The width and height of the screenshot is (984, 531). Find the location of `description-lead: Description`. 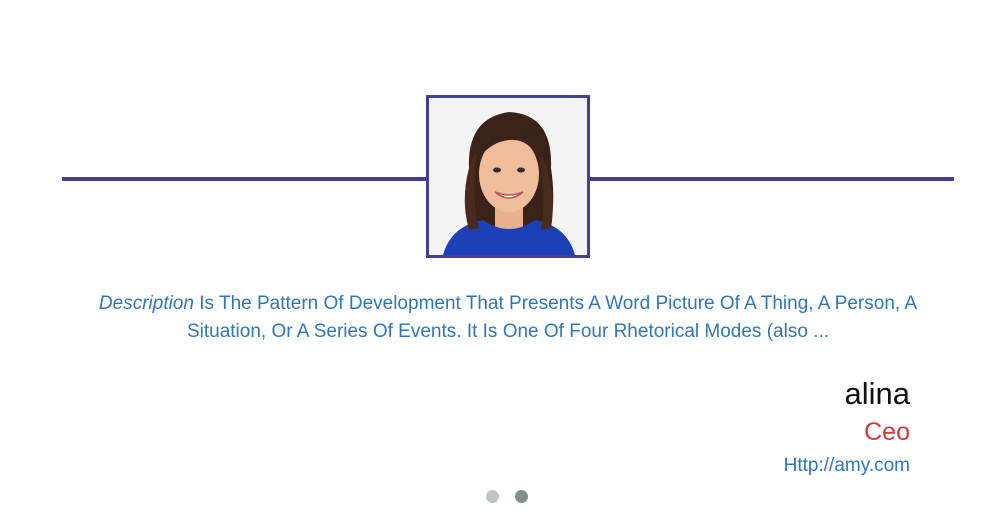

description-lead: Description is located at coordinates (146, 303).